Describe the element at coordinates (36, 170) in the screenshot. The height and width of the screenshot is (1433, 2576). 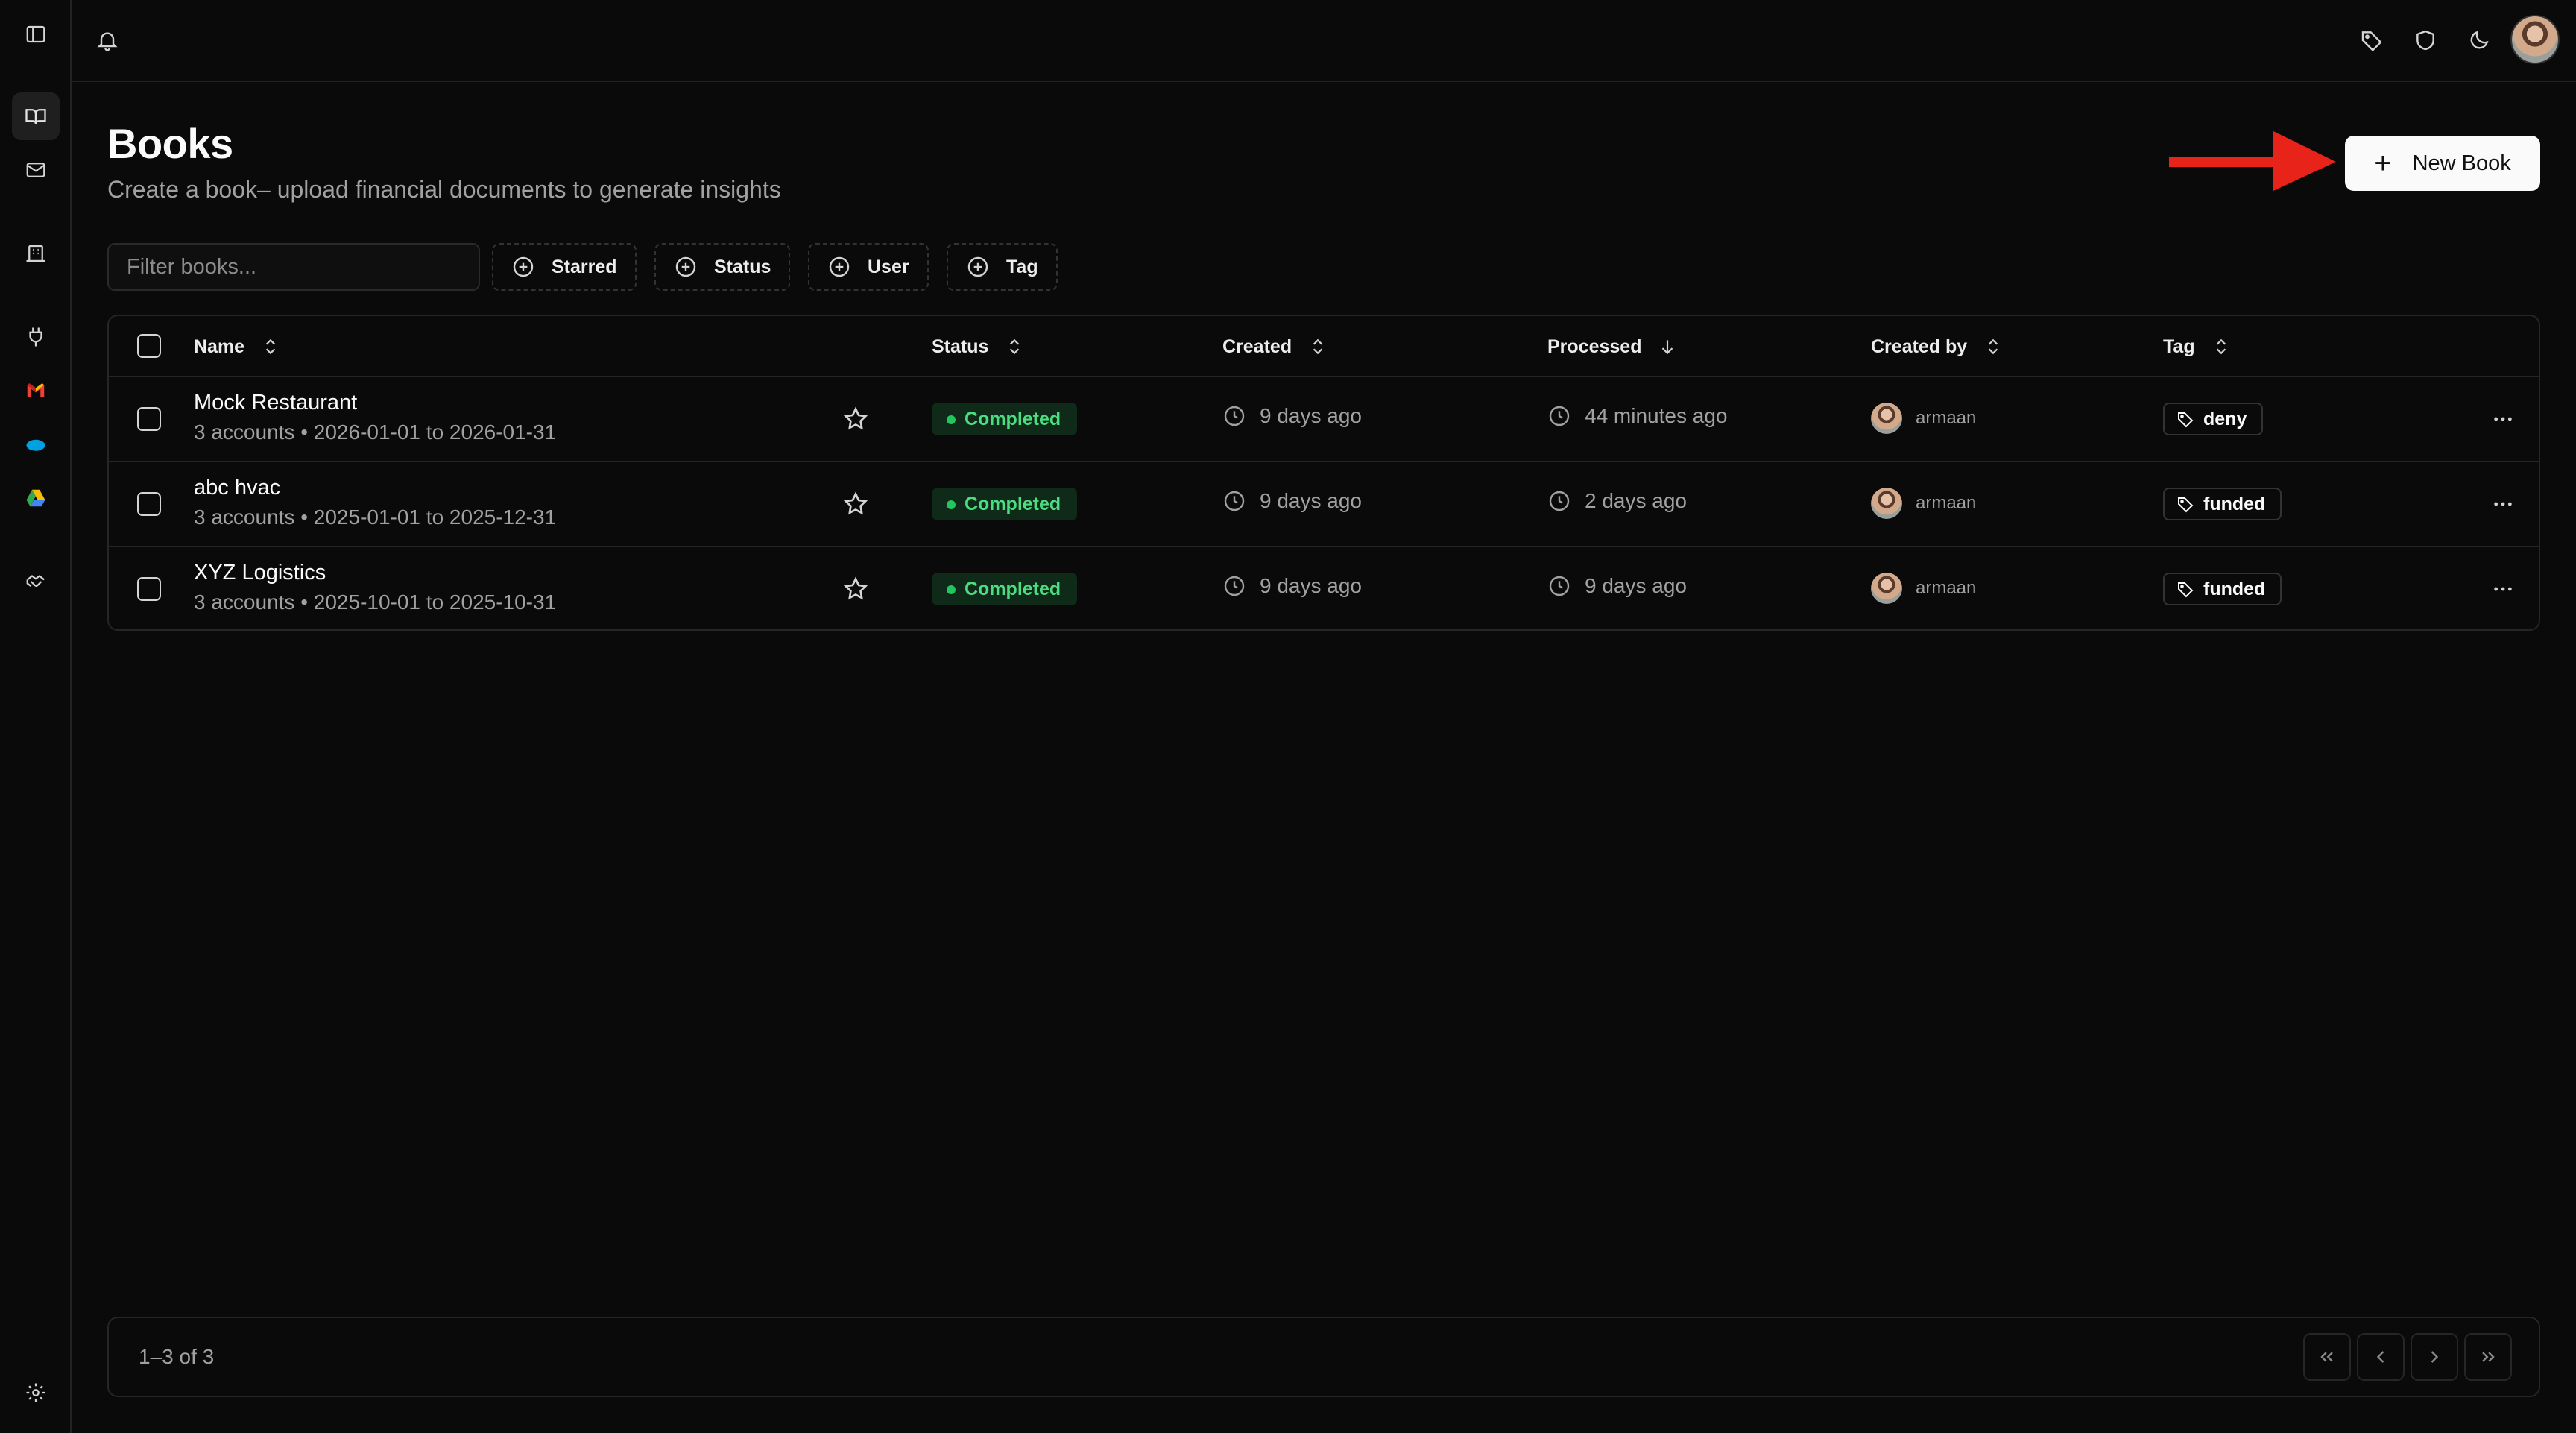
I see `mail-icon` at that location.